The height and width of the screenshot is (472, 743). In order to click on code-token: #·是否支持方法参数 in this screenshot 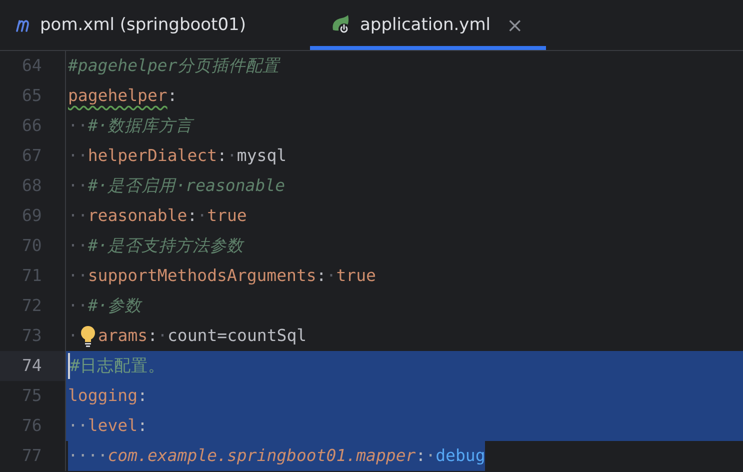, I will do `click(166, 246)`.